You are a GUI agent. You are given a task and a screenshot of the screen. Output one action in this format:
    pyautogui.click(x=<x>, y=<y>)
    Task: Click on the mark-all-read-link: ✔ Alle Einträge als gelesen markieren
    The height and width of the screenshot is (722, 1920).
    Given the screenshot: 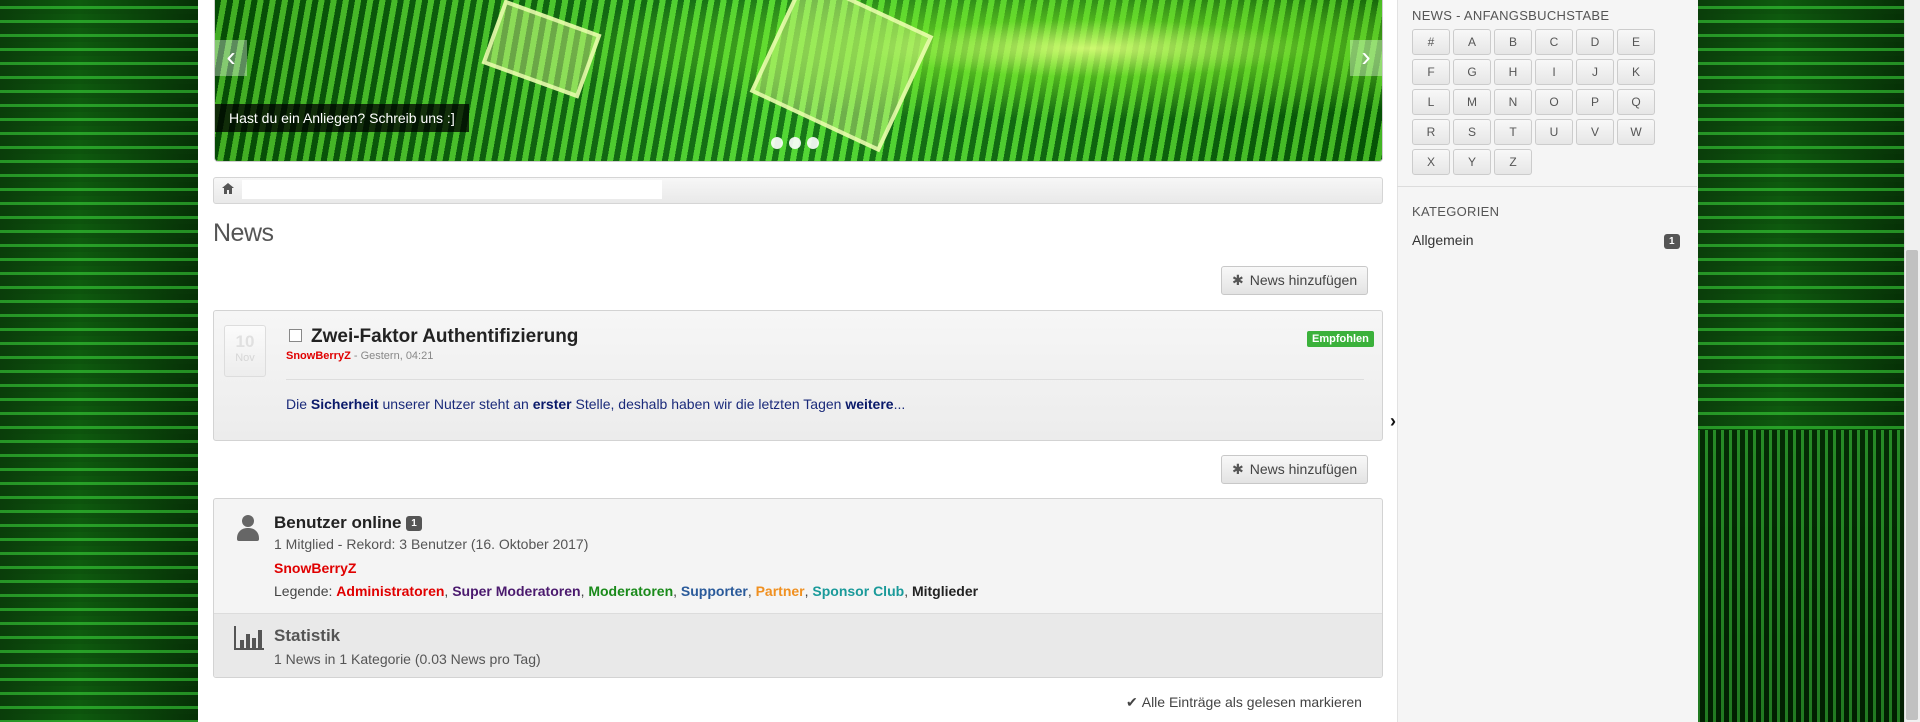 What is the action you would take?
    pyautogui.click(x=1244, y=702)
    